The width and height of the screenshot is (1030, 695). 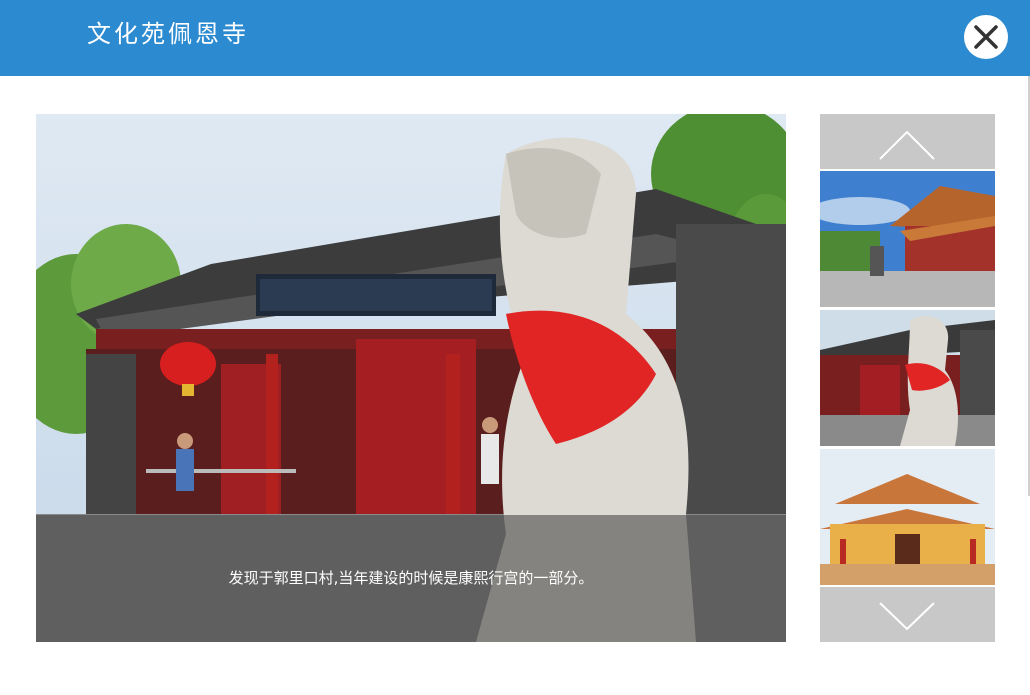 I want to click on chevron-down-icon, so click(x=907, y=616).